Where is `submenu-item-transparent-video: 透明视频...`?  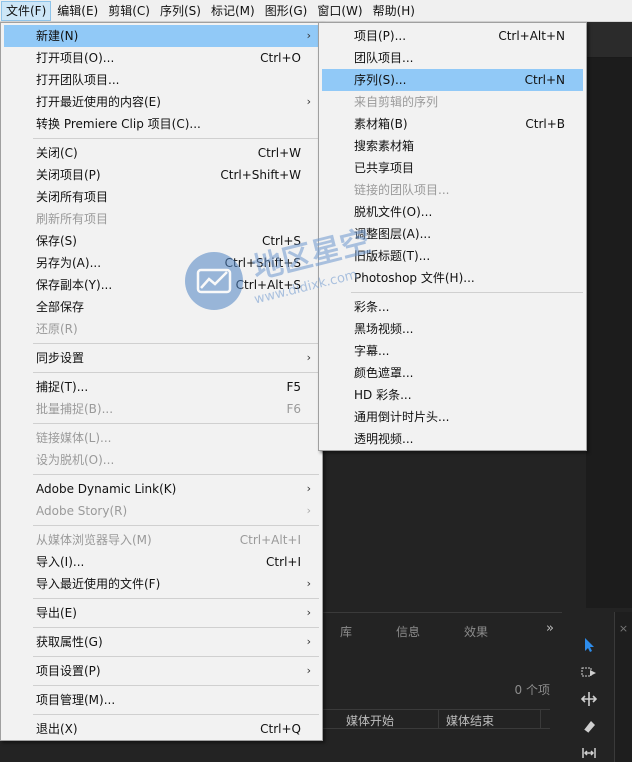 submenu-item-transparent-video: 透明视频... is located at coordinates (452, 439).